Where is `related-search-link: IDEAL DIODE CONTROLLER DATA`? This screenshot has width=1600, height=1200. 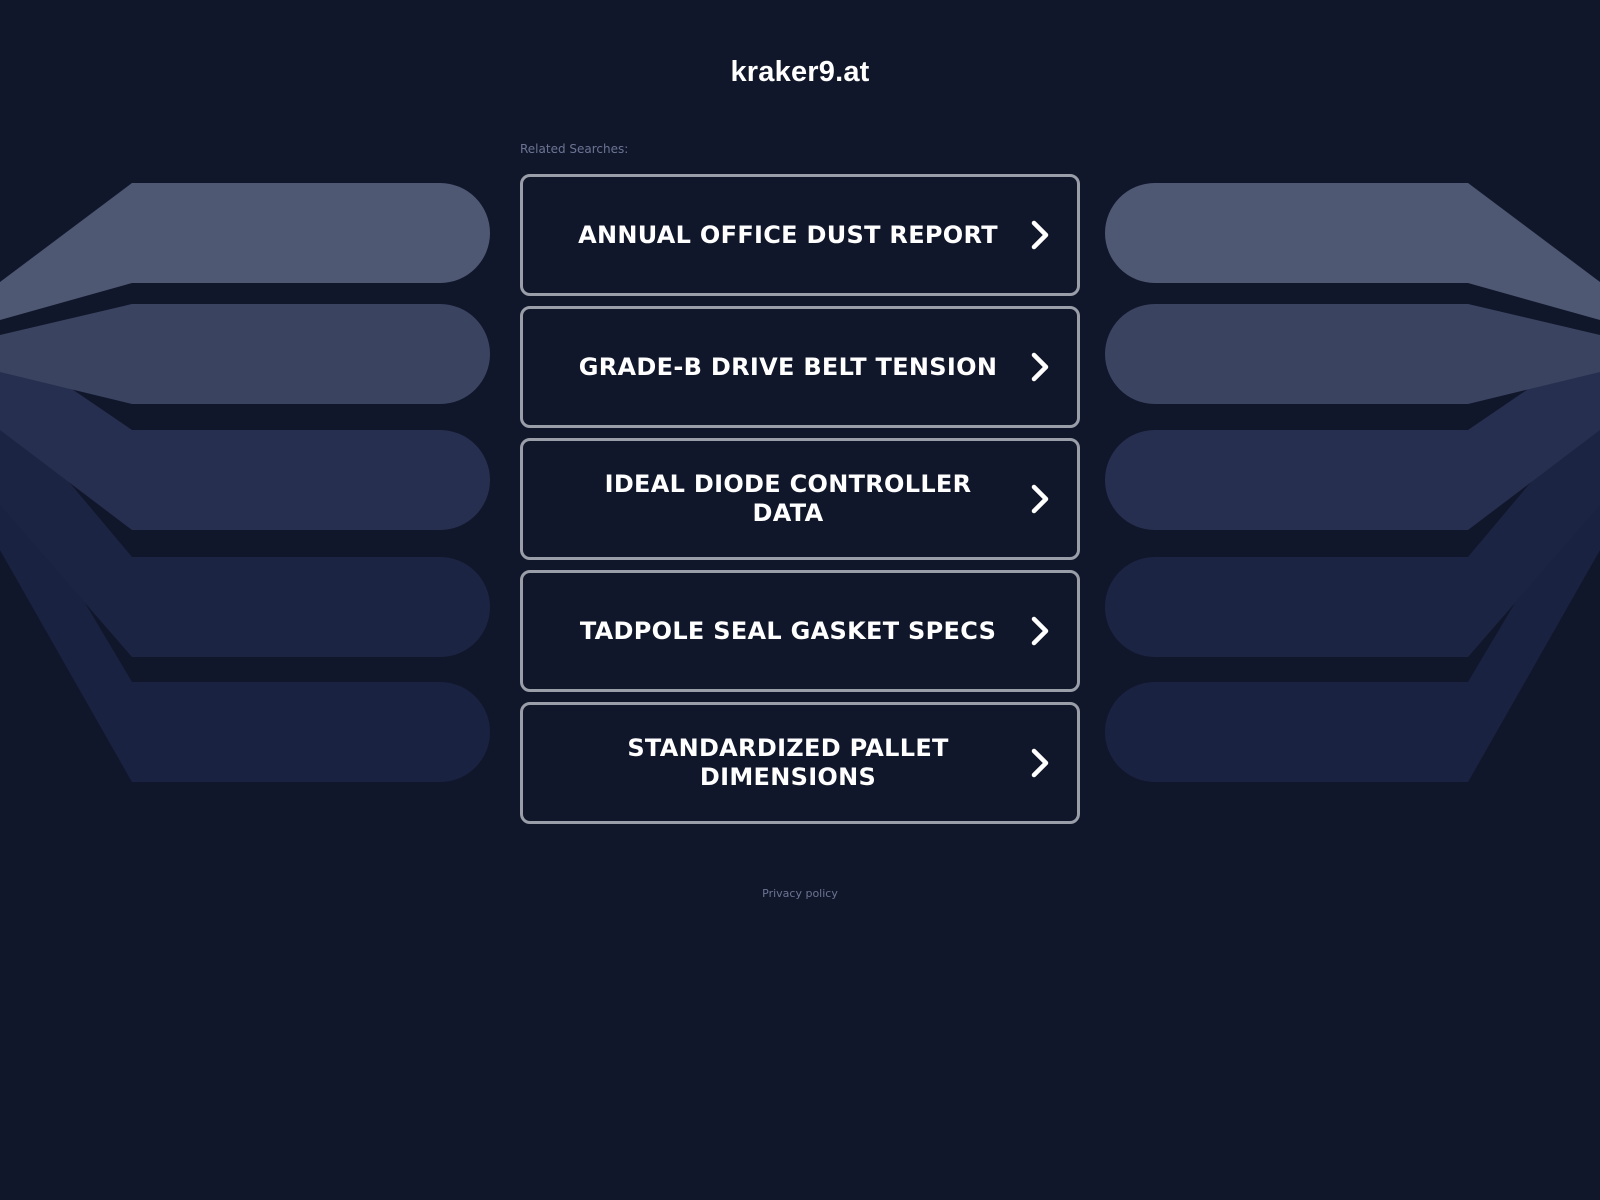
related-search-link: IDEAL DIODE CONTROLLER DATA is located at coordinates (800, 499).